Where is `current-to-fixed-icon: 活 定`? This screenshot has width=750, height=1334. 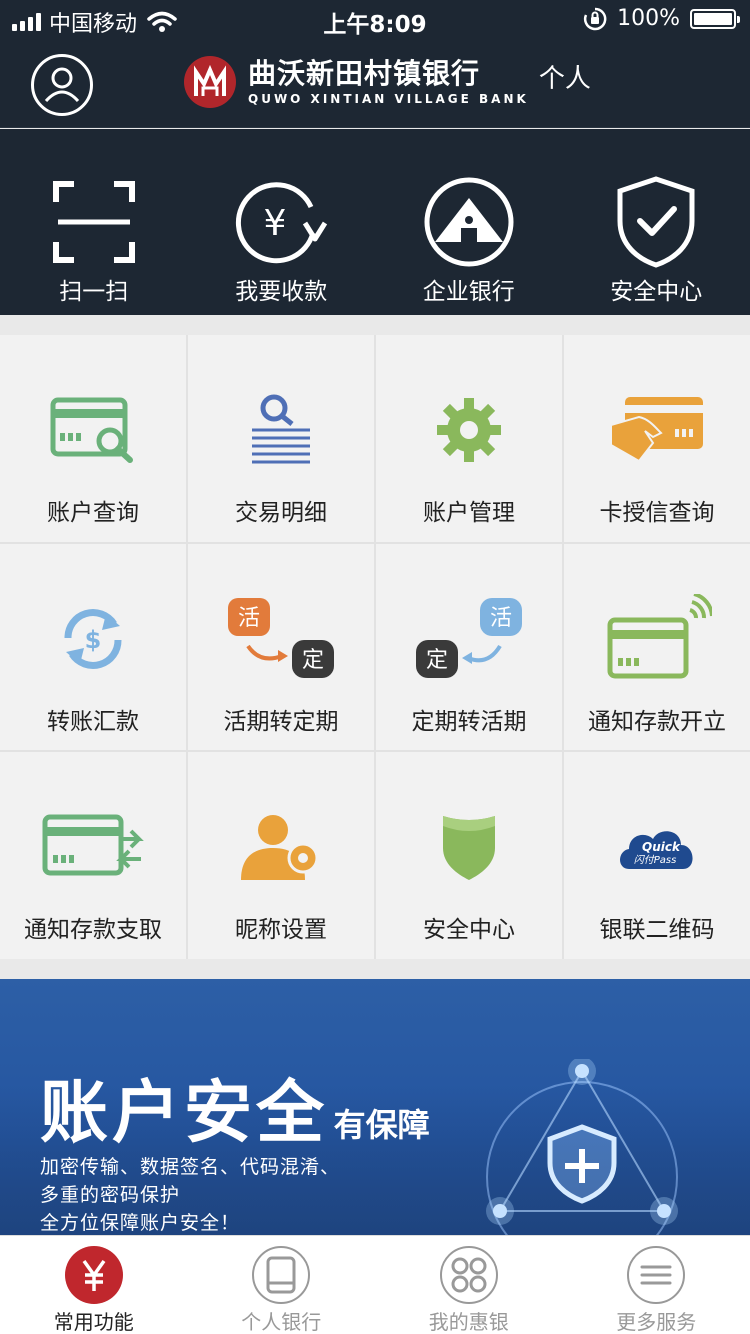 current-to-fixed-icon: 活 定 is located at coordinates (281, 637).